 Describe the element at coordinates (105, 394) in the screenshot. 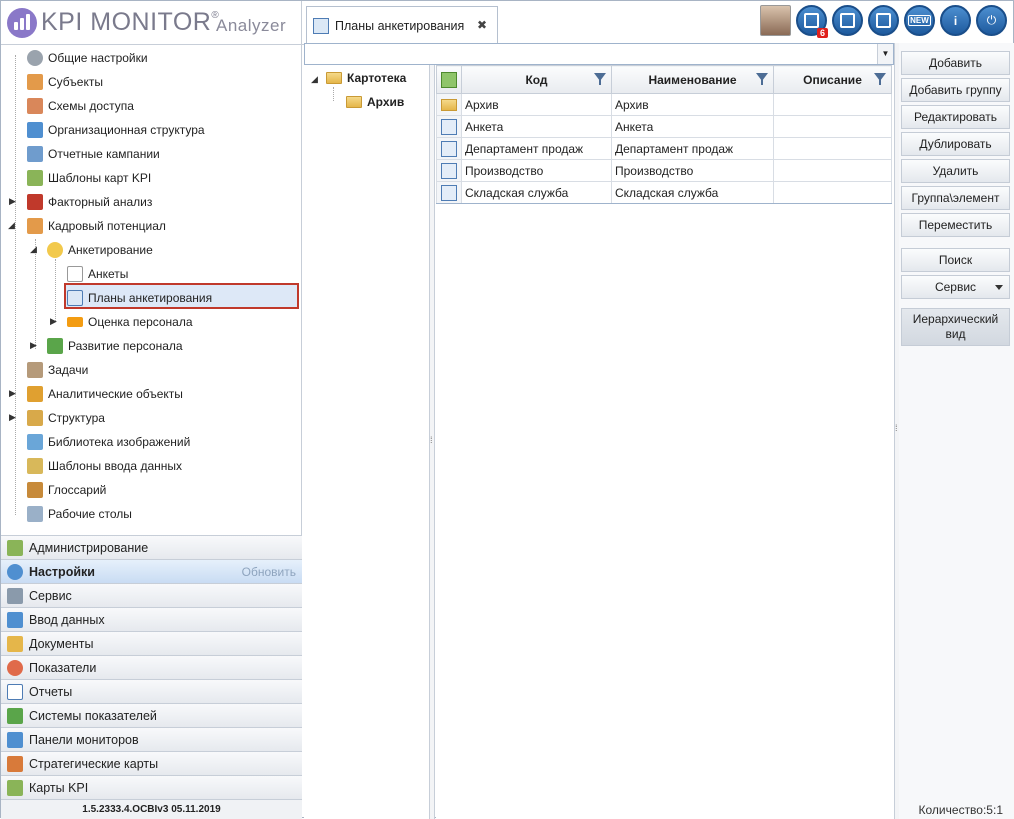

I see `nav-item-analytic-objects: Аналитические объекты` at that location.